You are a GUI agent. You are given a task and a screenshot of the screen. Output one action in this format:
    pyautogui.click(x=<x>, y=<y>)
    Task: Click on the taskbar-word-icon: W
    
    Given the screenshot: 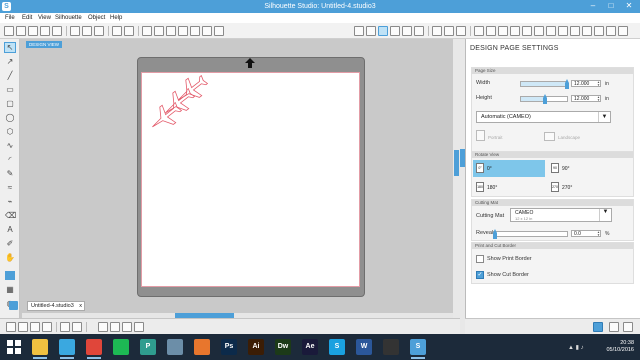 What is the action you would take?
    pyautogui.click(x=364, y=347)
    